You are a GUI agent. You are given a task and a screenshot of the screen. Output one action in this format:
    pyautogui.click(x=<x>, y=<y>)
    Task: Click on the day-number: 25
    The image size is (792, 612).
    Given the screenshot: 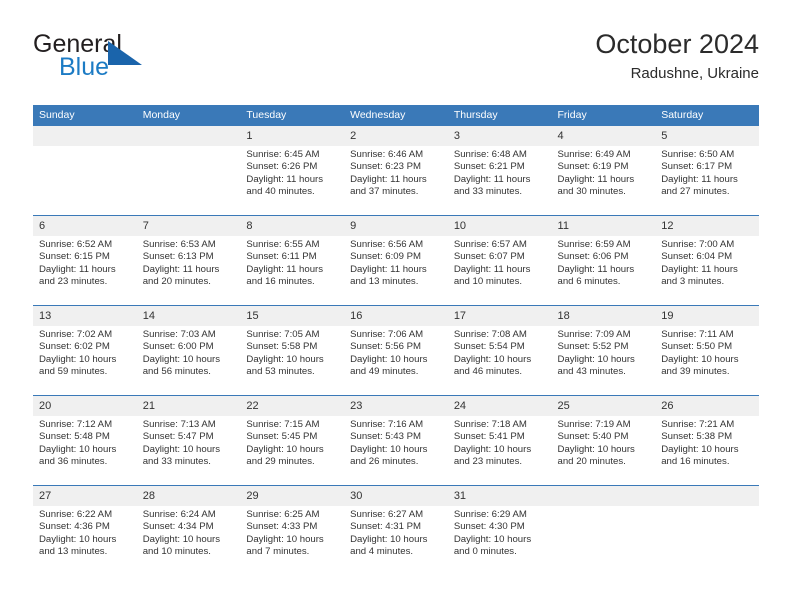 What is the action you would take?
    pyautogui.click(x=603, y=406)
    